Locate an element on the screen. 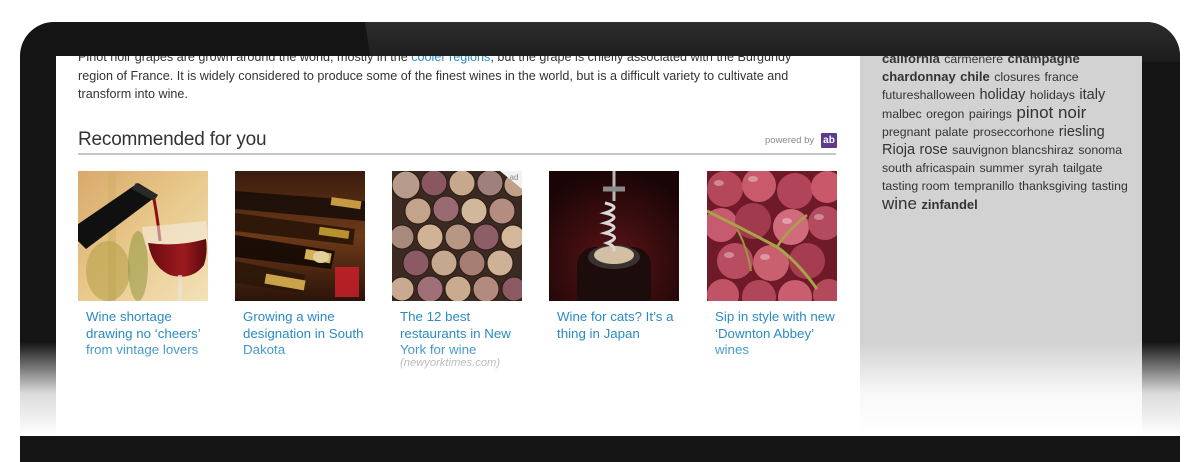 Image resolution: width=1200 pixels, height=462 pixels. tag-link: south africa is located at coordinates (914, 168).